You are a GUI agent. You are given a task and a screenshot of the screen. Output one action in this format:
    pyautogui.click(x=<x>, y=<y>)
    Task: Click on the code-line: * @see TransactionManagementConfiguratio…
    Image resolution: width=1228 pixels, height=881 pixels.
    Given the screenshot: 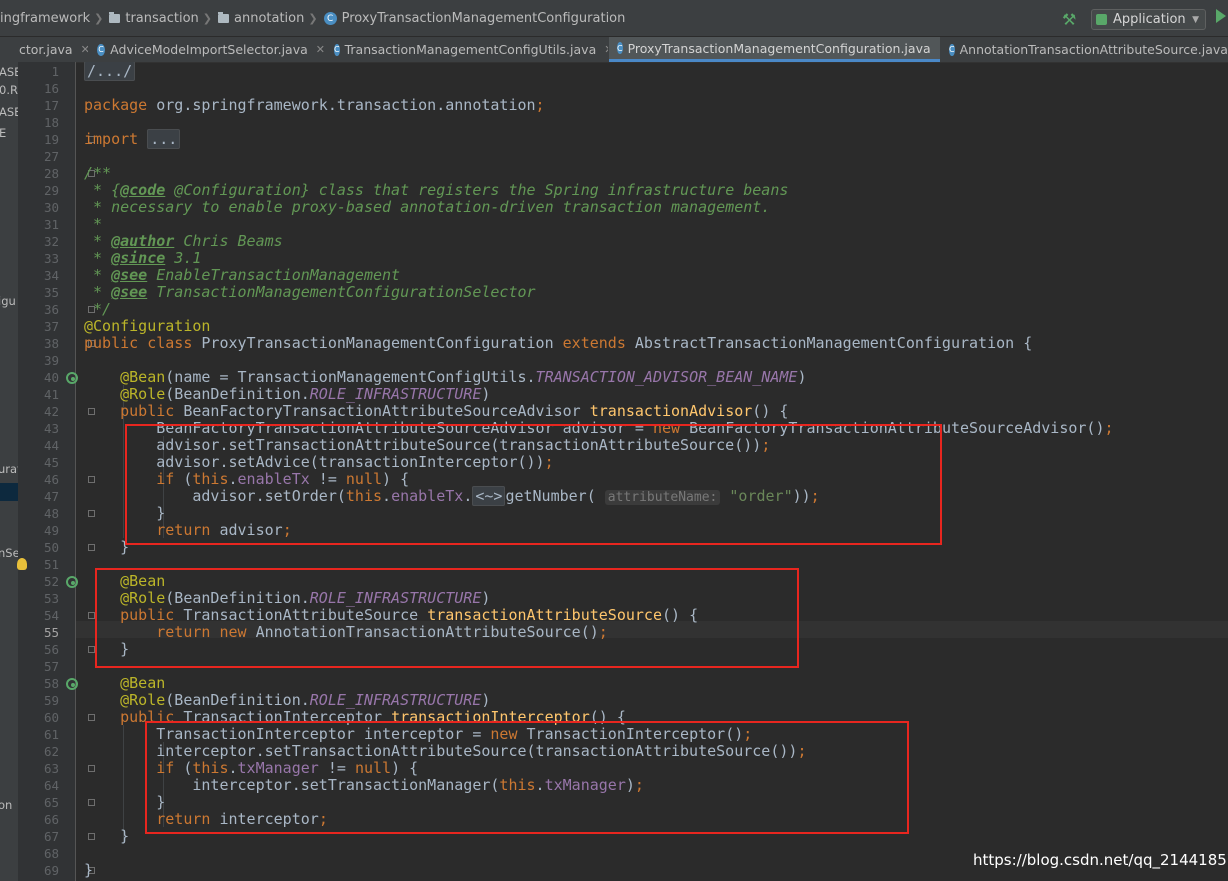 What is the action you would take?
    pyautogui.click(x=599, y=292)
    